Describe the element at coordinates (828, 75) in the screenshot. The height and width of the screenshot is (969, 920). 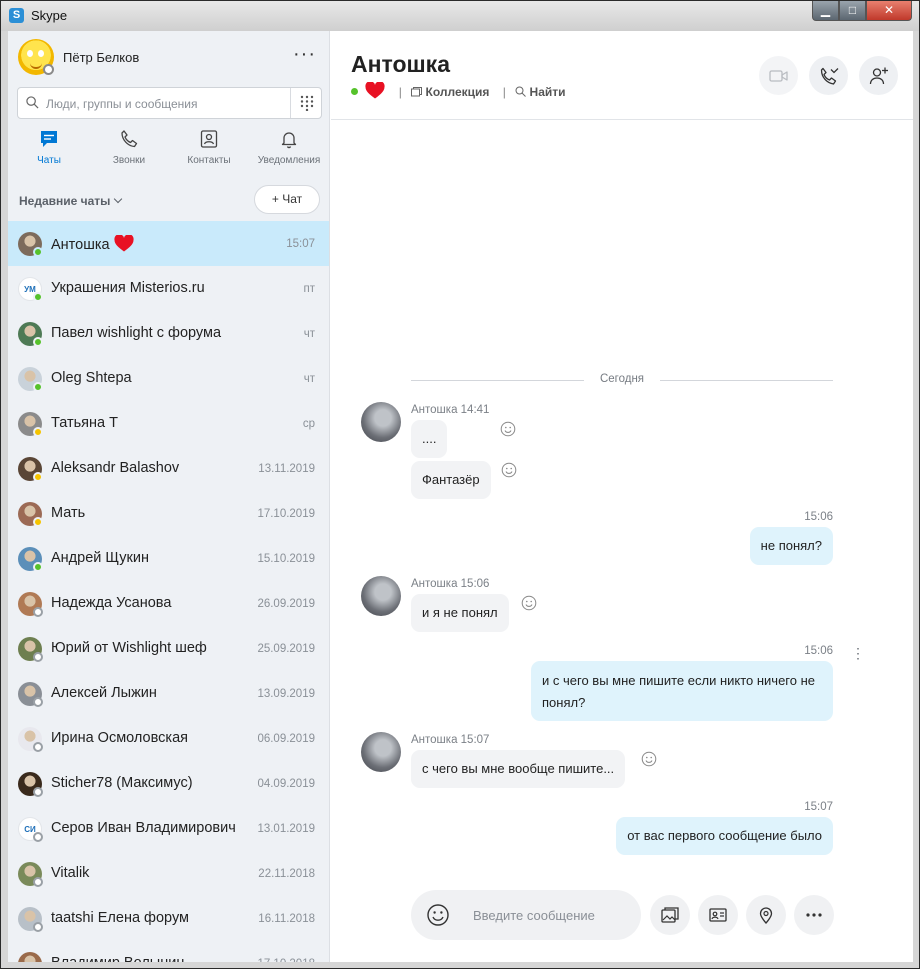
I see `audio-call-button` at that location.